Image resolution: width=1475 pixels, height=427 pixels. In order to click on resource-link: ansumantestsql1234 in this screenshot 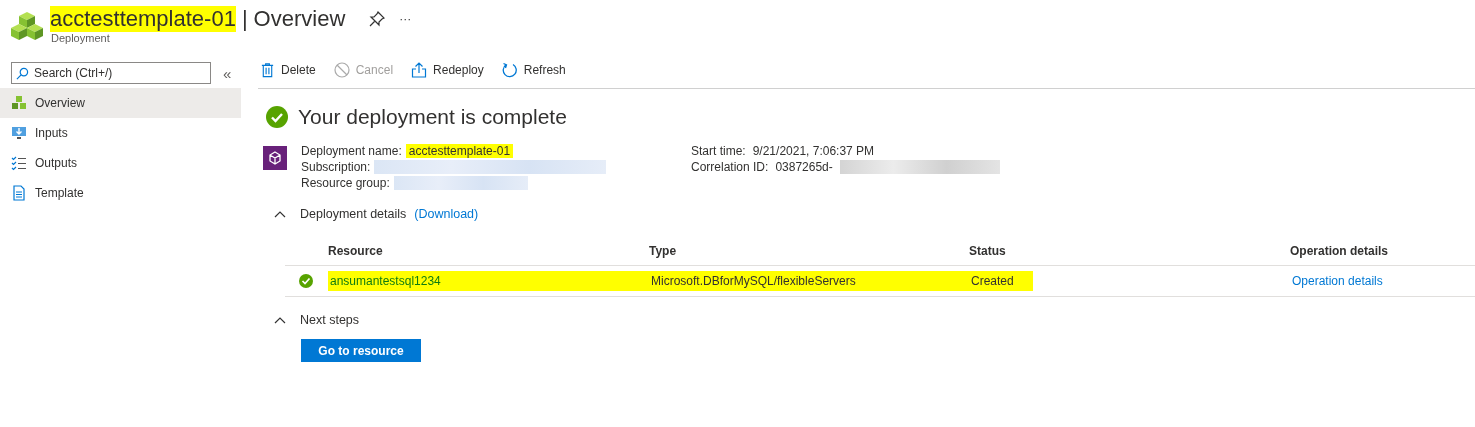, I will do `click(489, 281)`.